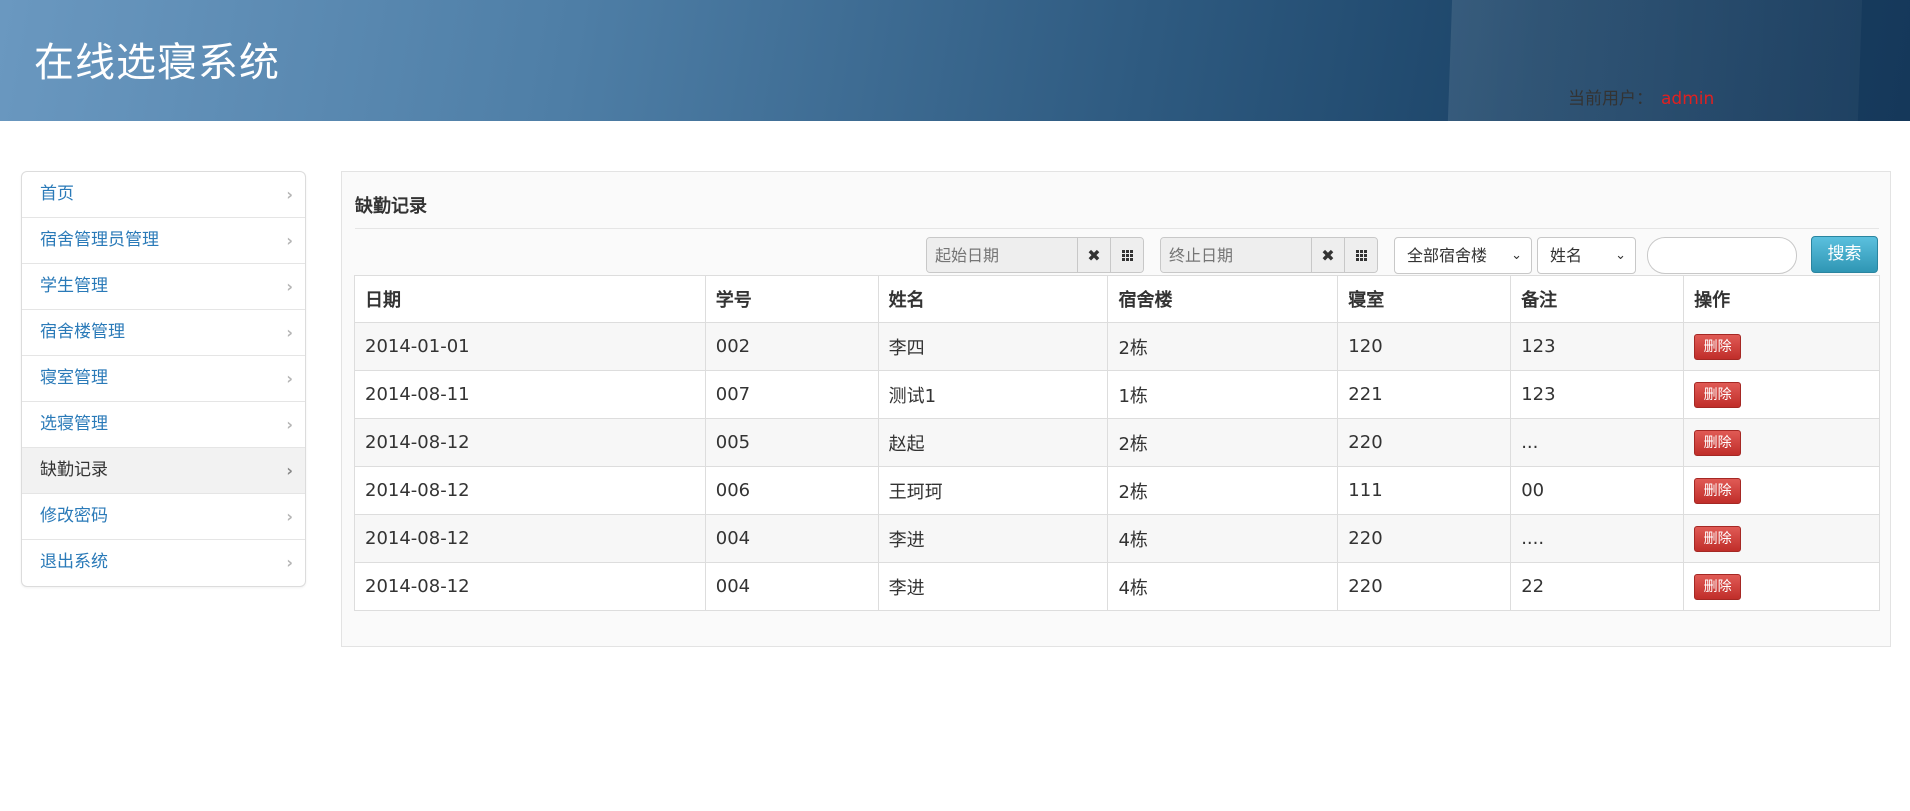 The image size is (1910, 811). What do you see at coordinates (74, 424) in the screenshot?
I see `sidebar-item-label: 选寝管理` at bounding box center [74, 424].